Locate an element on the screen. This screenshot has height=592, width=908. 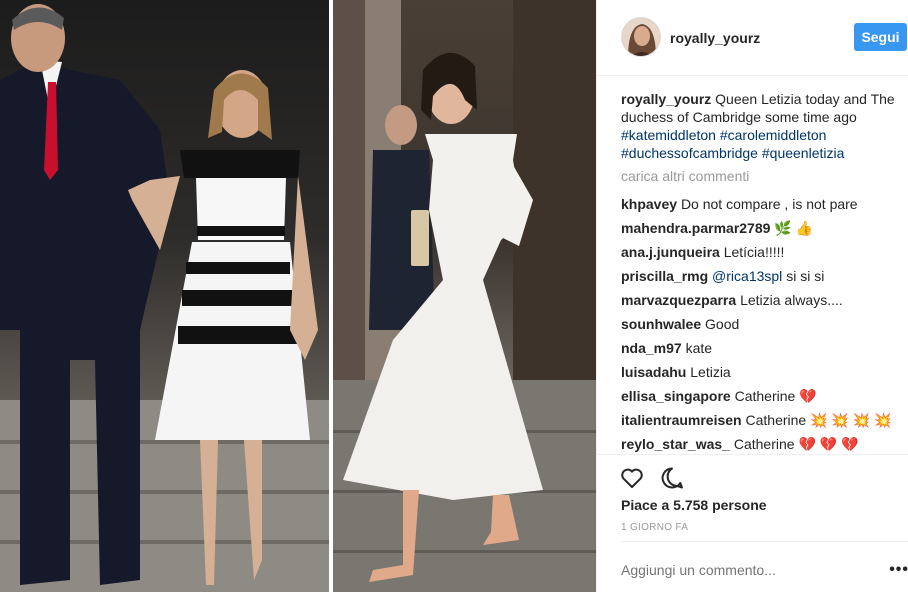
comment-row: priscilla_rmg @rica13spl si si si is located at coordinates (761, 275).